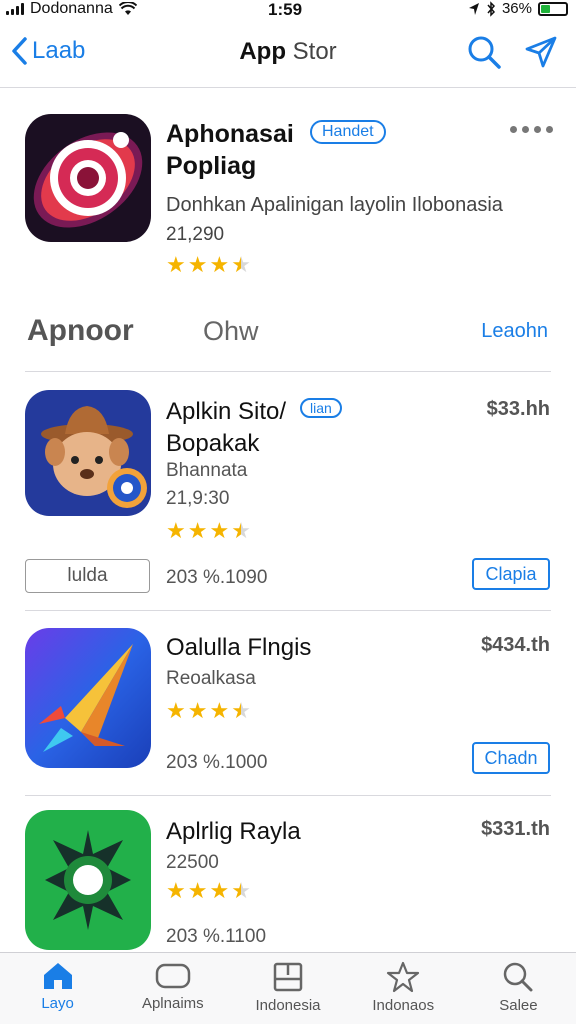 This screenshot has height=1024, width=576. What do you see at coordinates (518, 409) in the screenshot?
I see `app-price: $33.hh` at bounding box center [518, 409].